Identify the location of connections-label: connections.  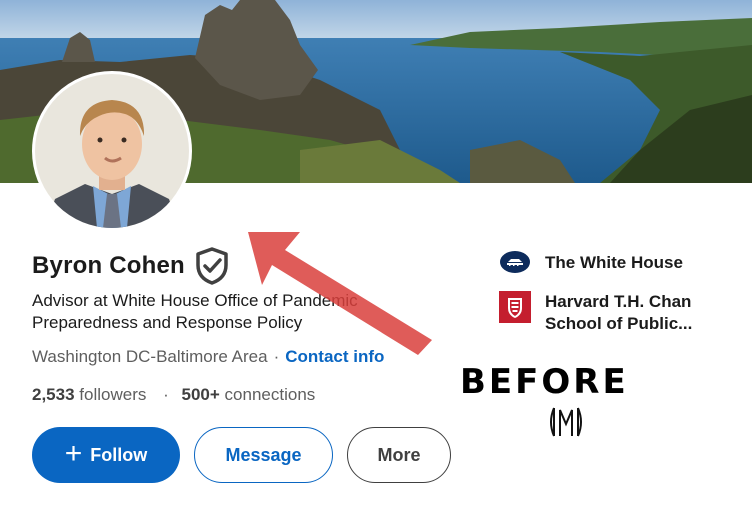
(270, 394).